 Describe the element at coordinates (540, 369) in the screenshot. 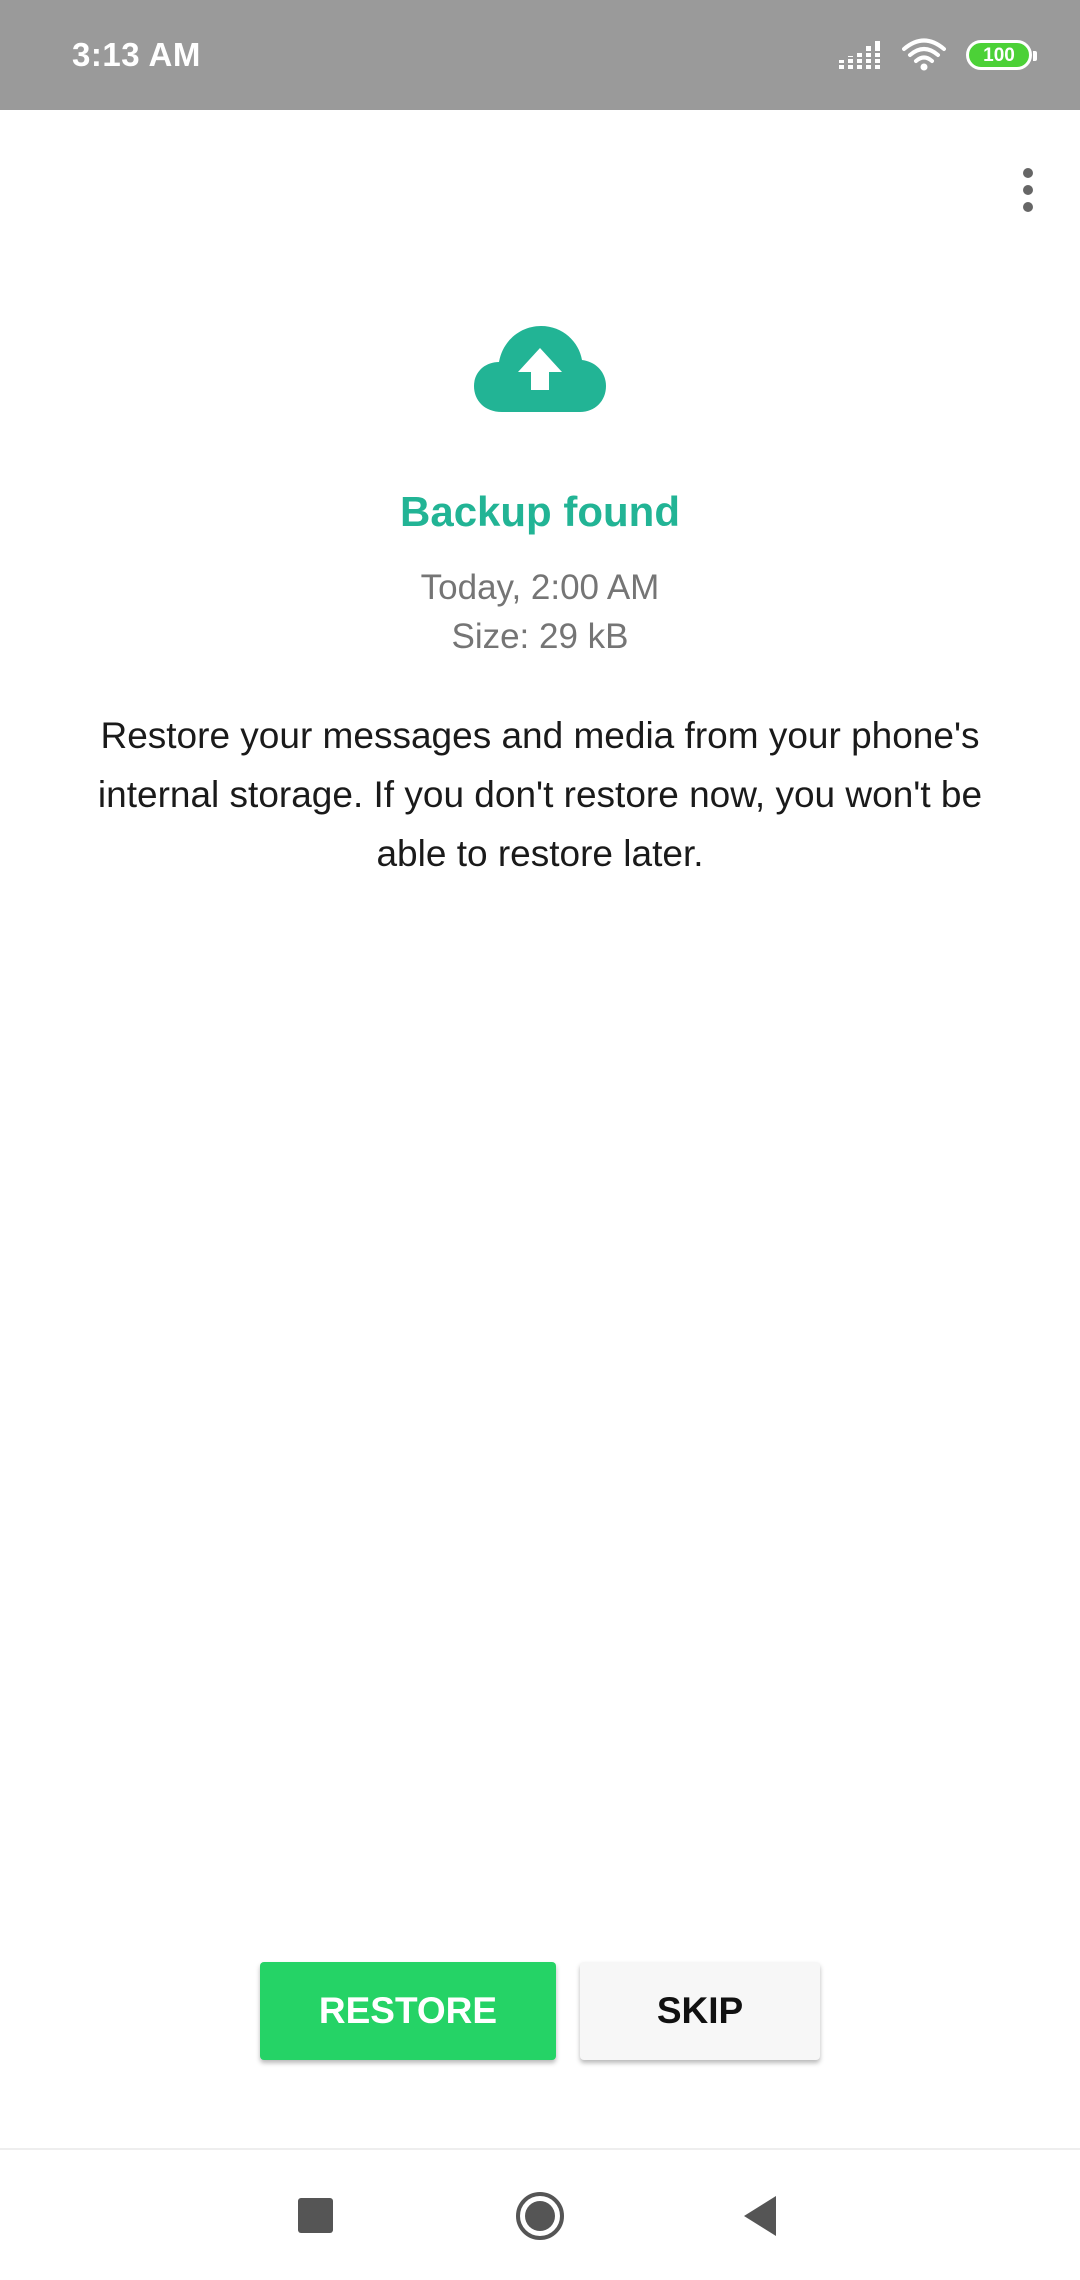

I see `cloud-upload-icon` at that location.